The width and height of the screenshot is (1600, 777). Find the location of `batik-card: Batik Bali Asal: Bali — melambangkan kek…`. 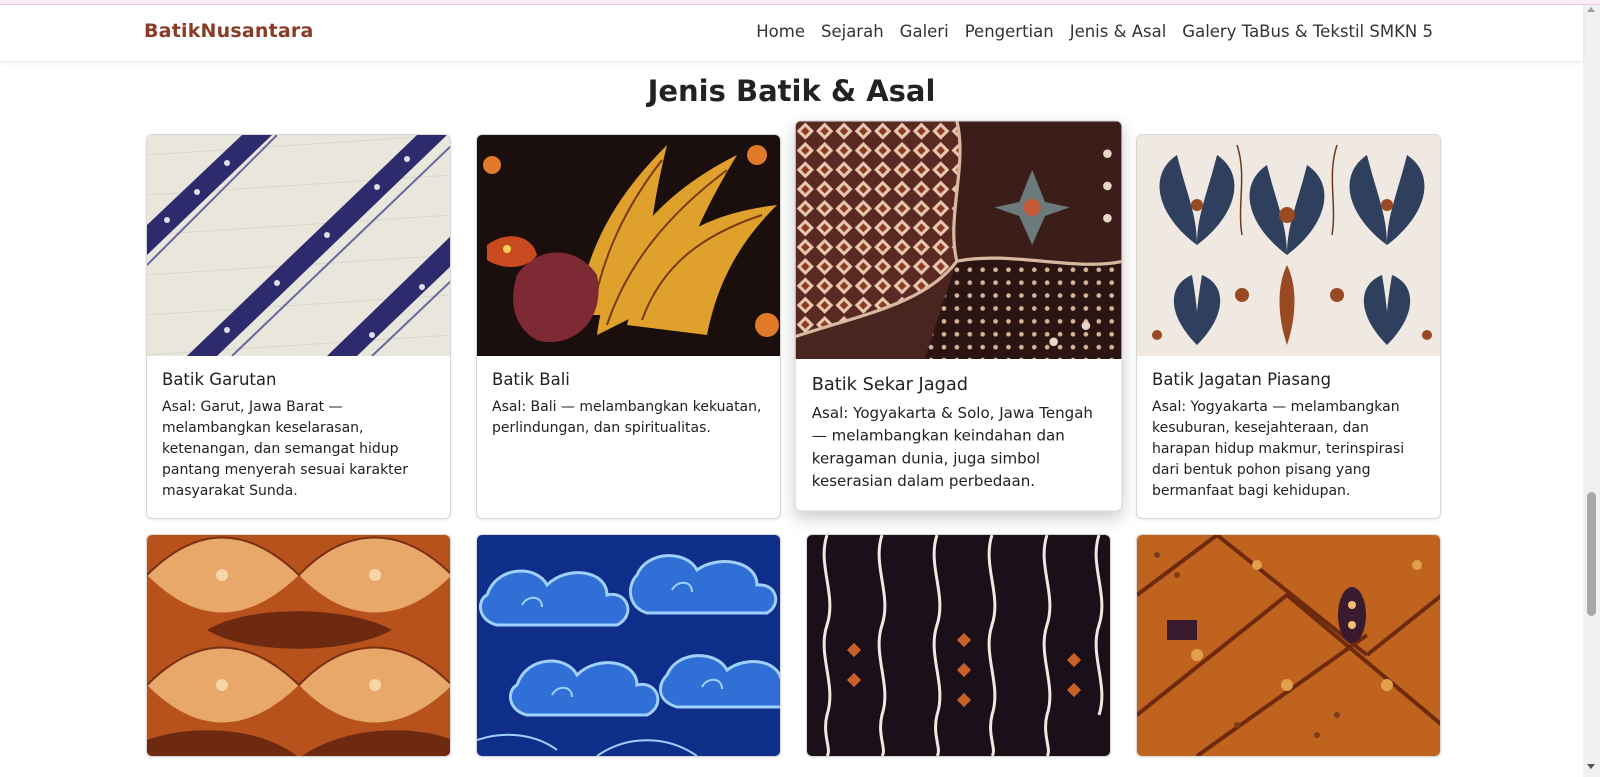

batik-card: Batik Bali Asal: Bali — melambangkan kek… is located at coordinates (628, 326).